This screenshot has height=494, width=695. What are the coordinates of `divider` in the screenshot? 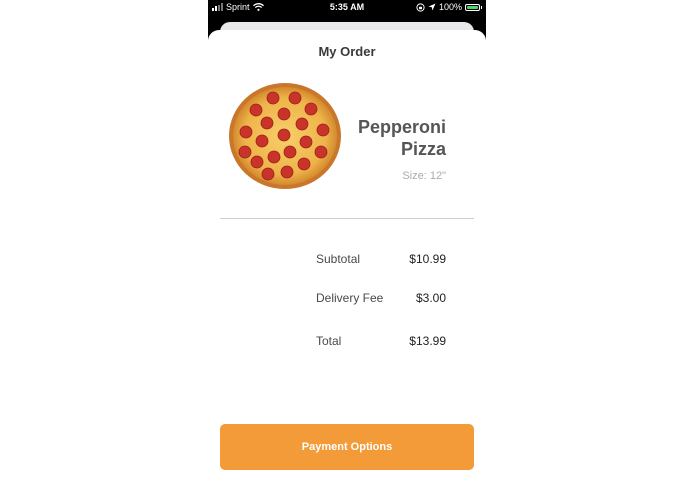 It's located at (347, 218).